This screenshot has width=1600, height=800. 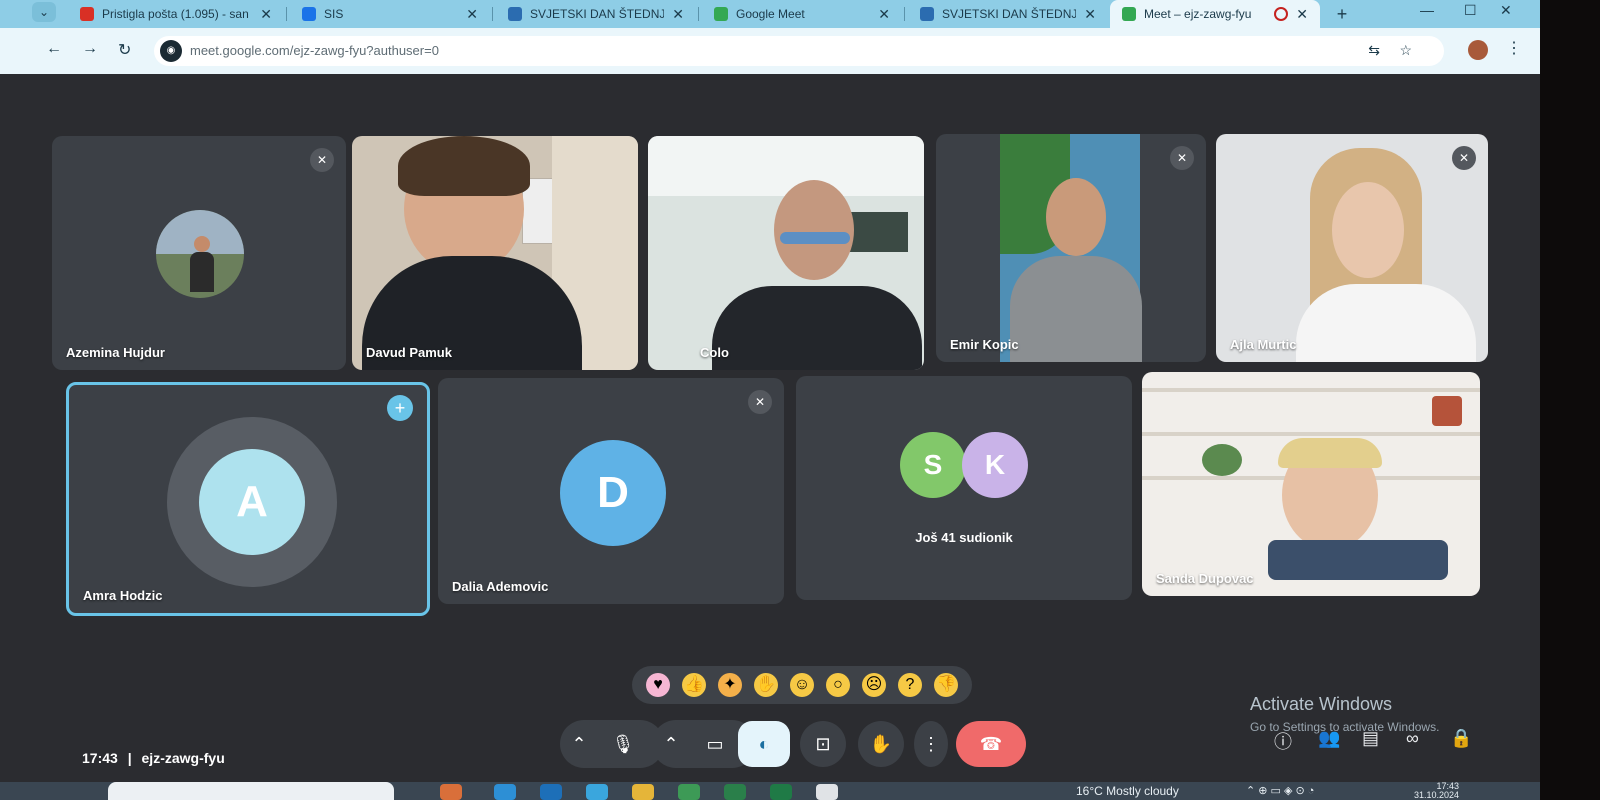 What do you see at coordinates (515, 14) in the screenshot?
I see `person-icon` at bounding box center [515, 14].